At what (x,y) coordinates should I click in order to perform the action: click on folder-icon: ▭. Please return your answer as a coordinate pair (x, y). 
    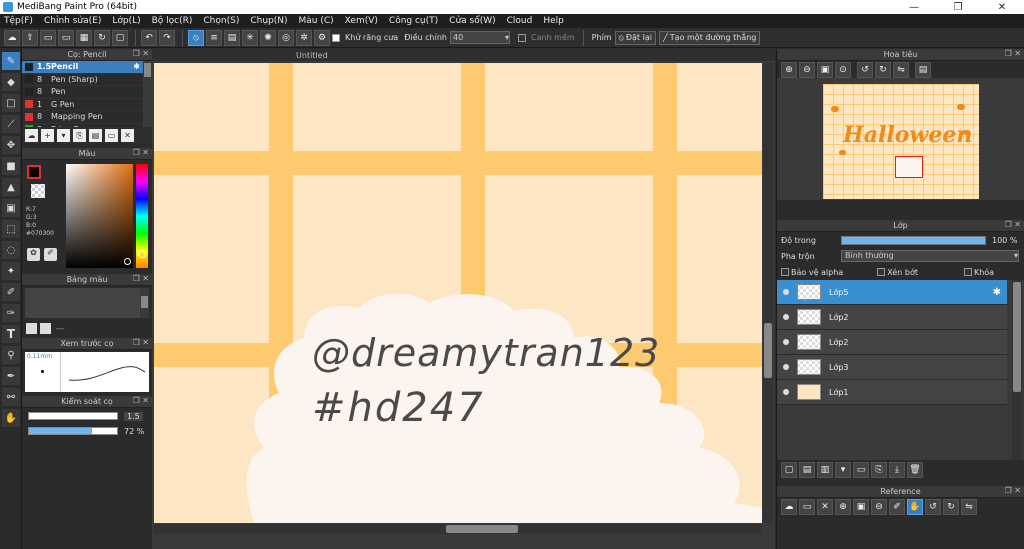
    Looking at the image, I should click on (48, 37).